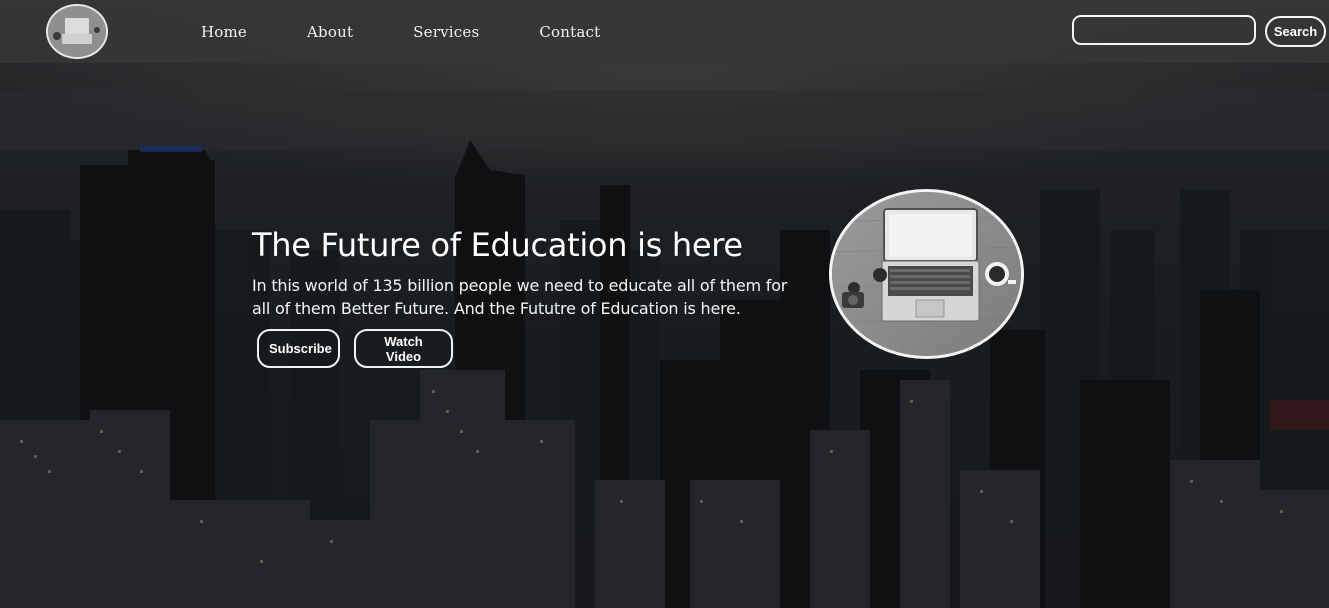 This screenshot has height=608, width=1329. What do you see at coordinates (664, 31) in the screenshot?
I see `navbar: Home About Services Contact Search` at bounding box center [664, 31].